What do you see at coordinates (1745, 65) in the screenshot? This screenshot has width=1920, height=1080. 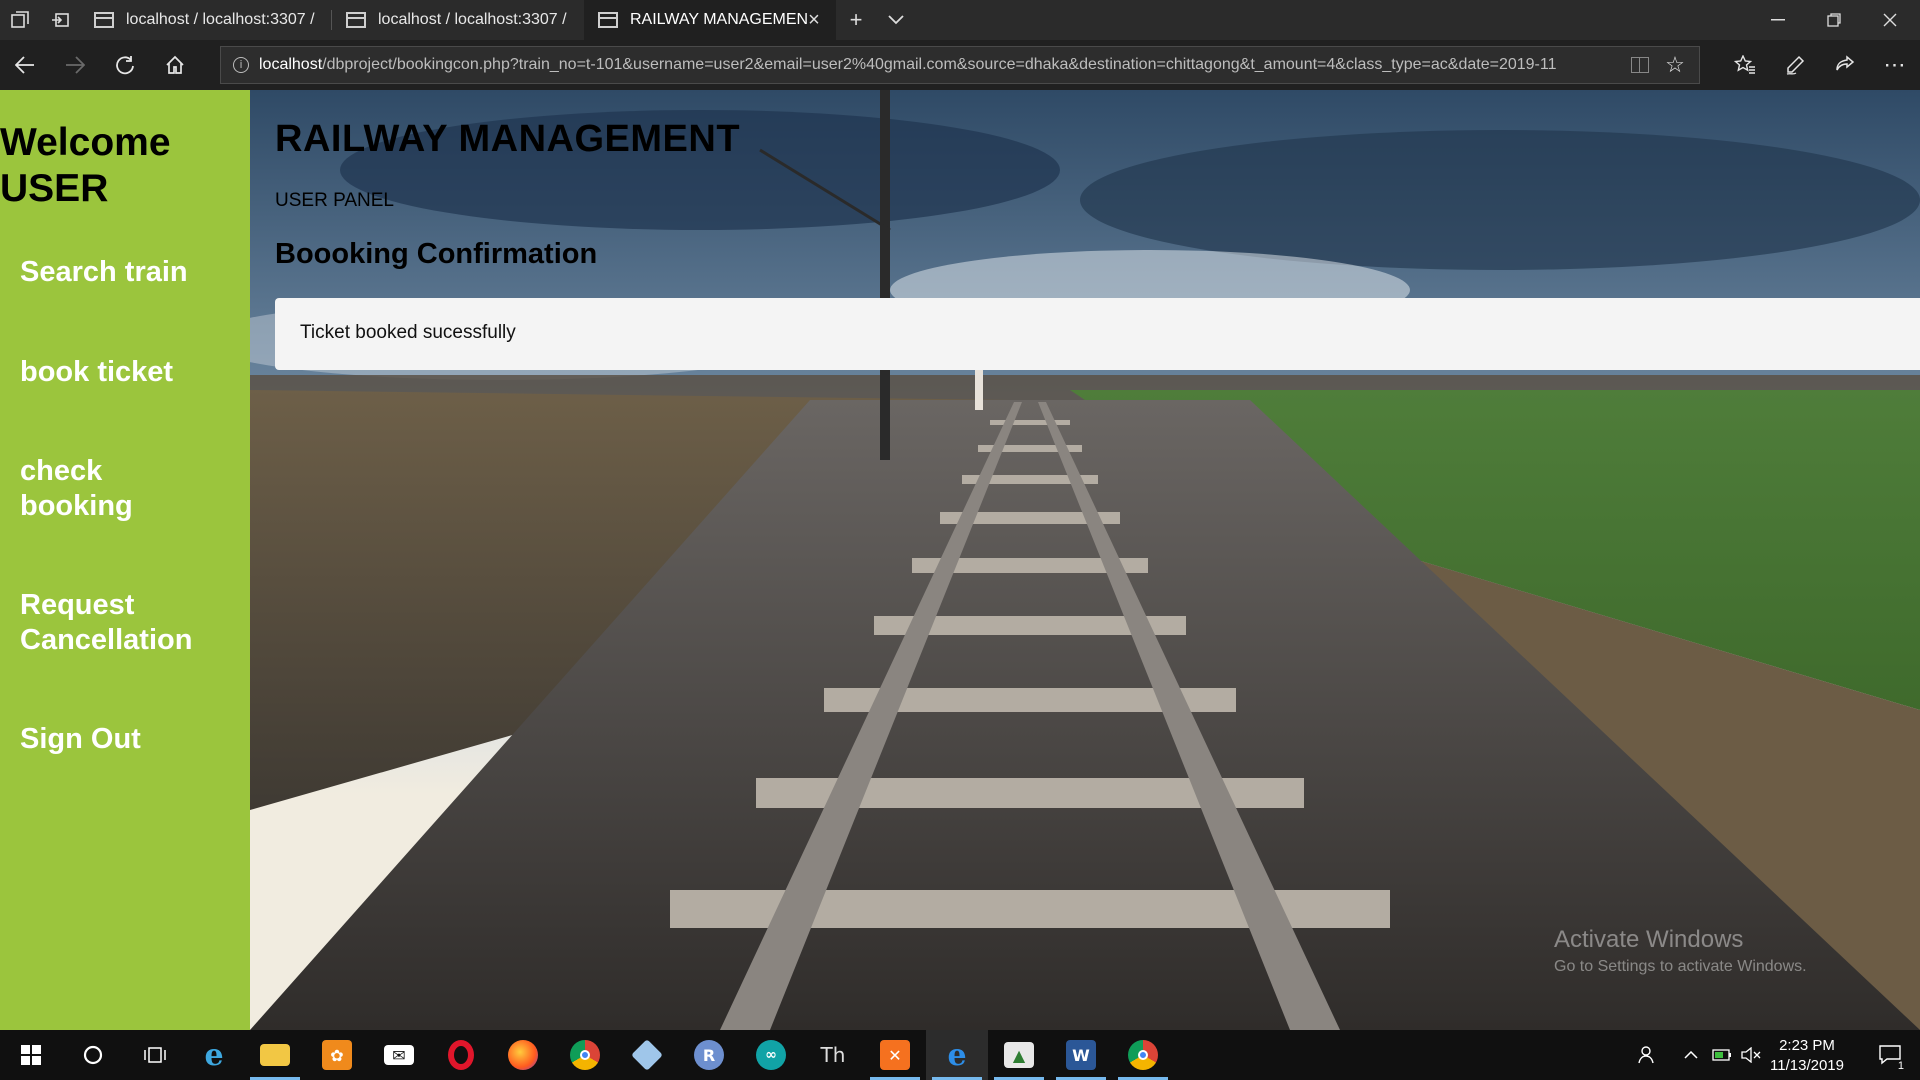 I see `favorites-button` at bounding box center [1745, 65].